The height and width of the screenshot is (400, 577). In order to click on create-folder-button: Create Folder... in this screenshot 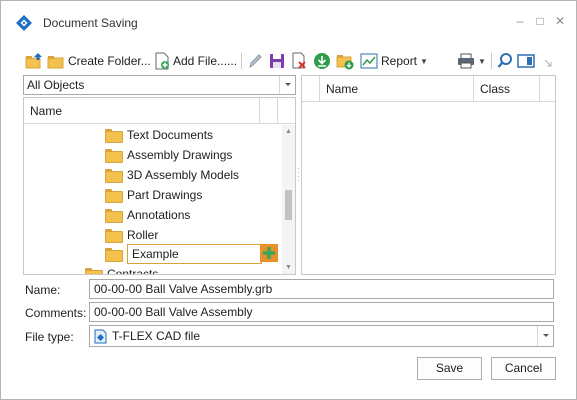, I will do `click(99, 61)`.